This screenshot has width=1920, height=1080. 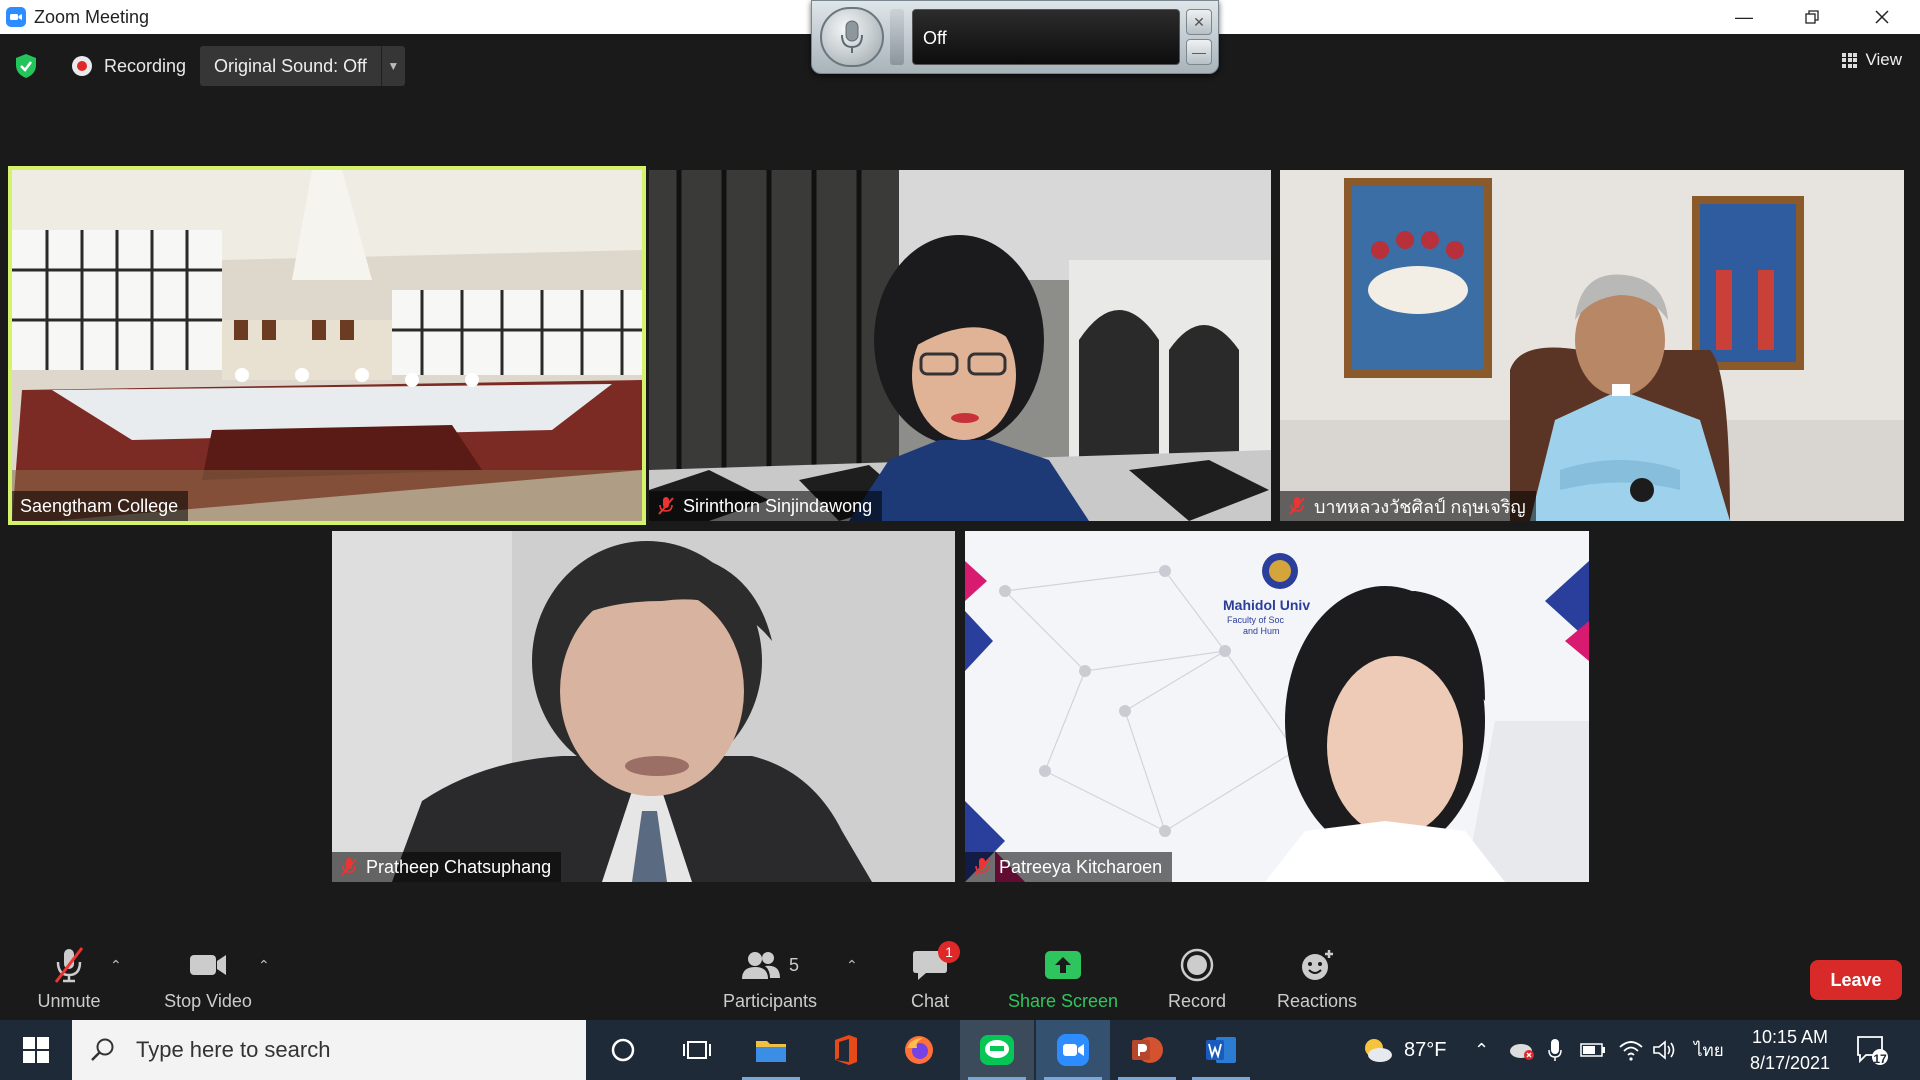 What do you see at coordinates (16, 17) in the screenshot?
I see `zoom-logo-icon` at bounding box center [16, 17].